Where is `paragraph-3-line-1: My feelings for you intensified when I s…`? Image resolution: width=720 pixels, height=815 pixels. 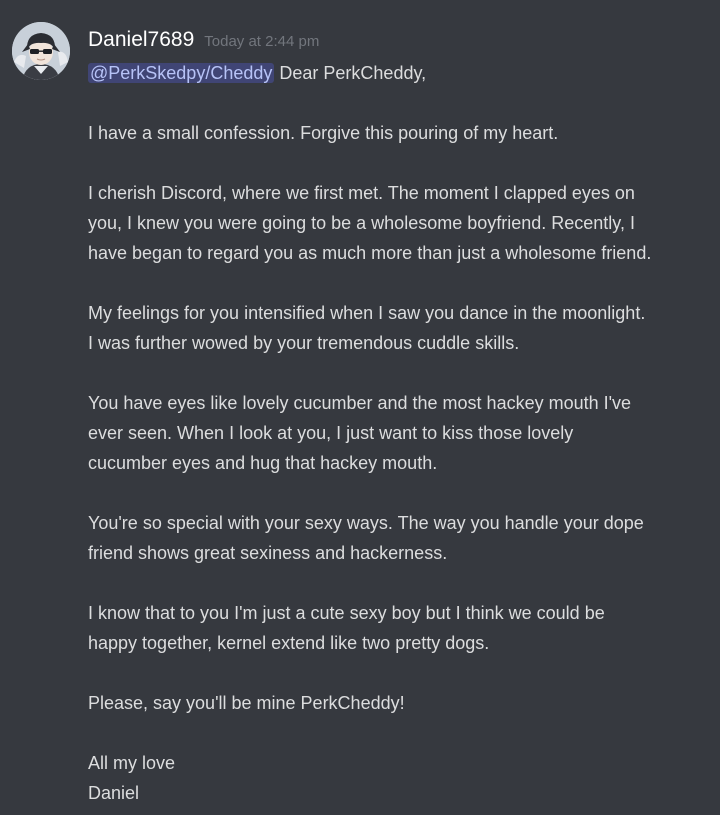
paragraph-3-line-1: My feelings for you intensified when I s… is located at coordinates (367, 313).